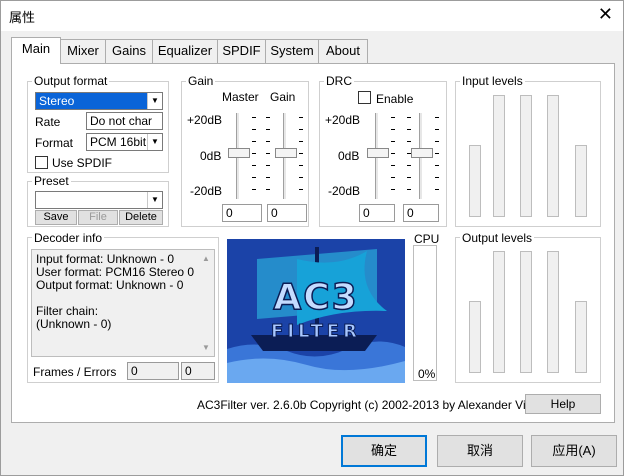 The image size is (624, 476). I want to click on tab-gains: Gains, so click(129, 51).